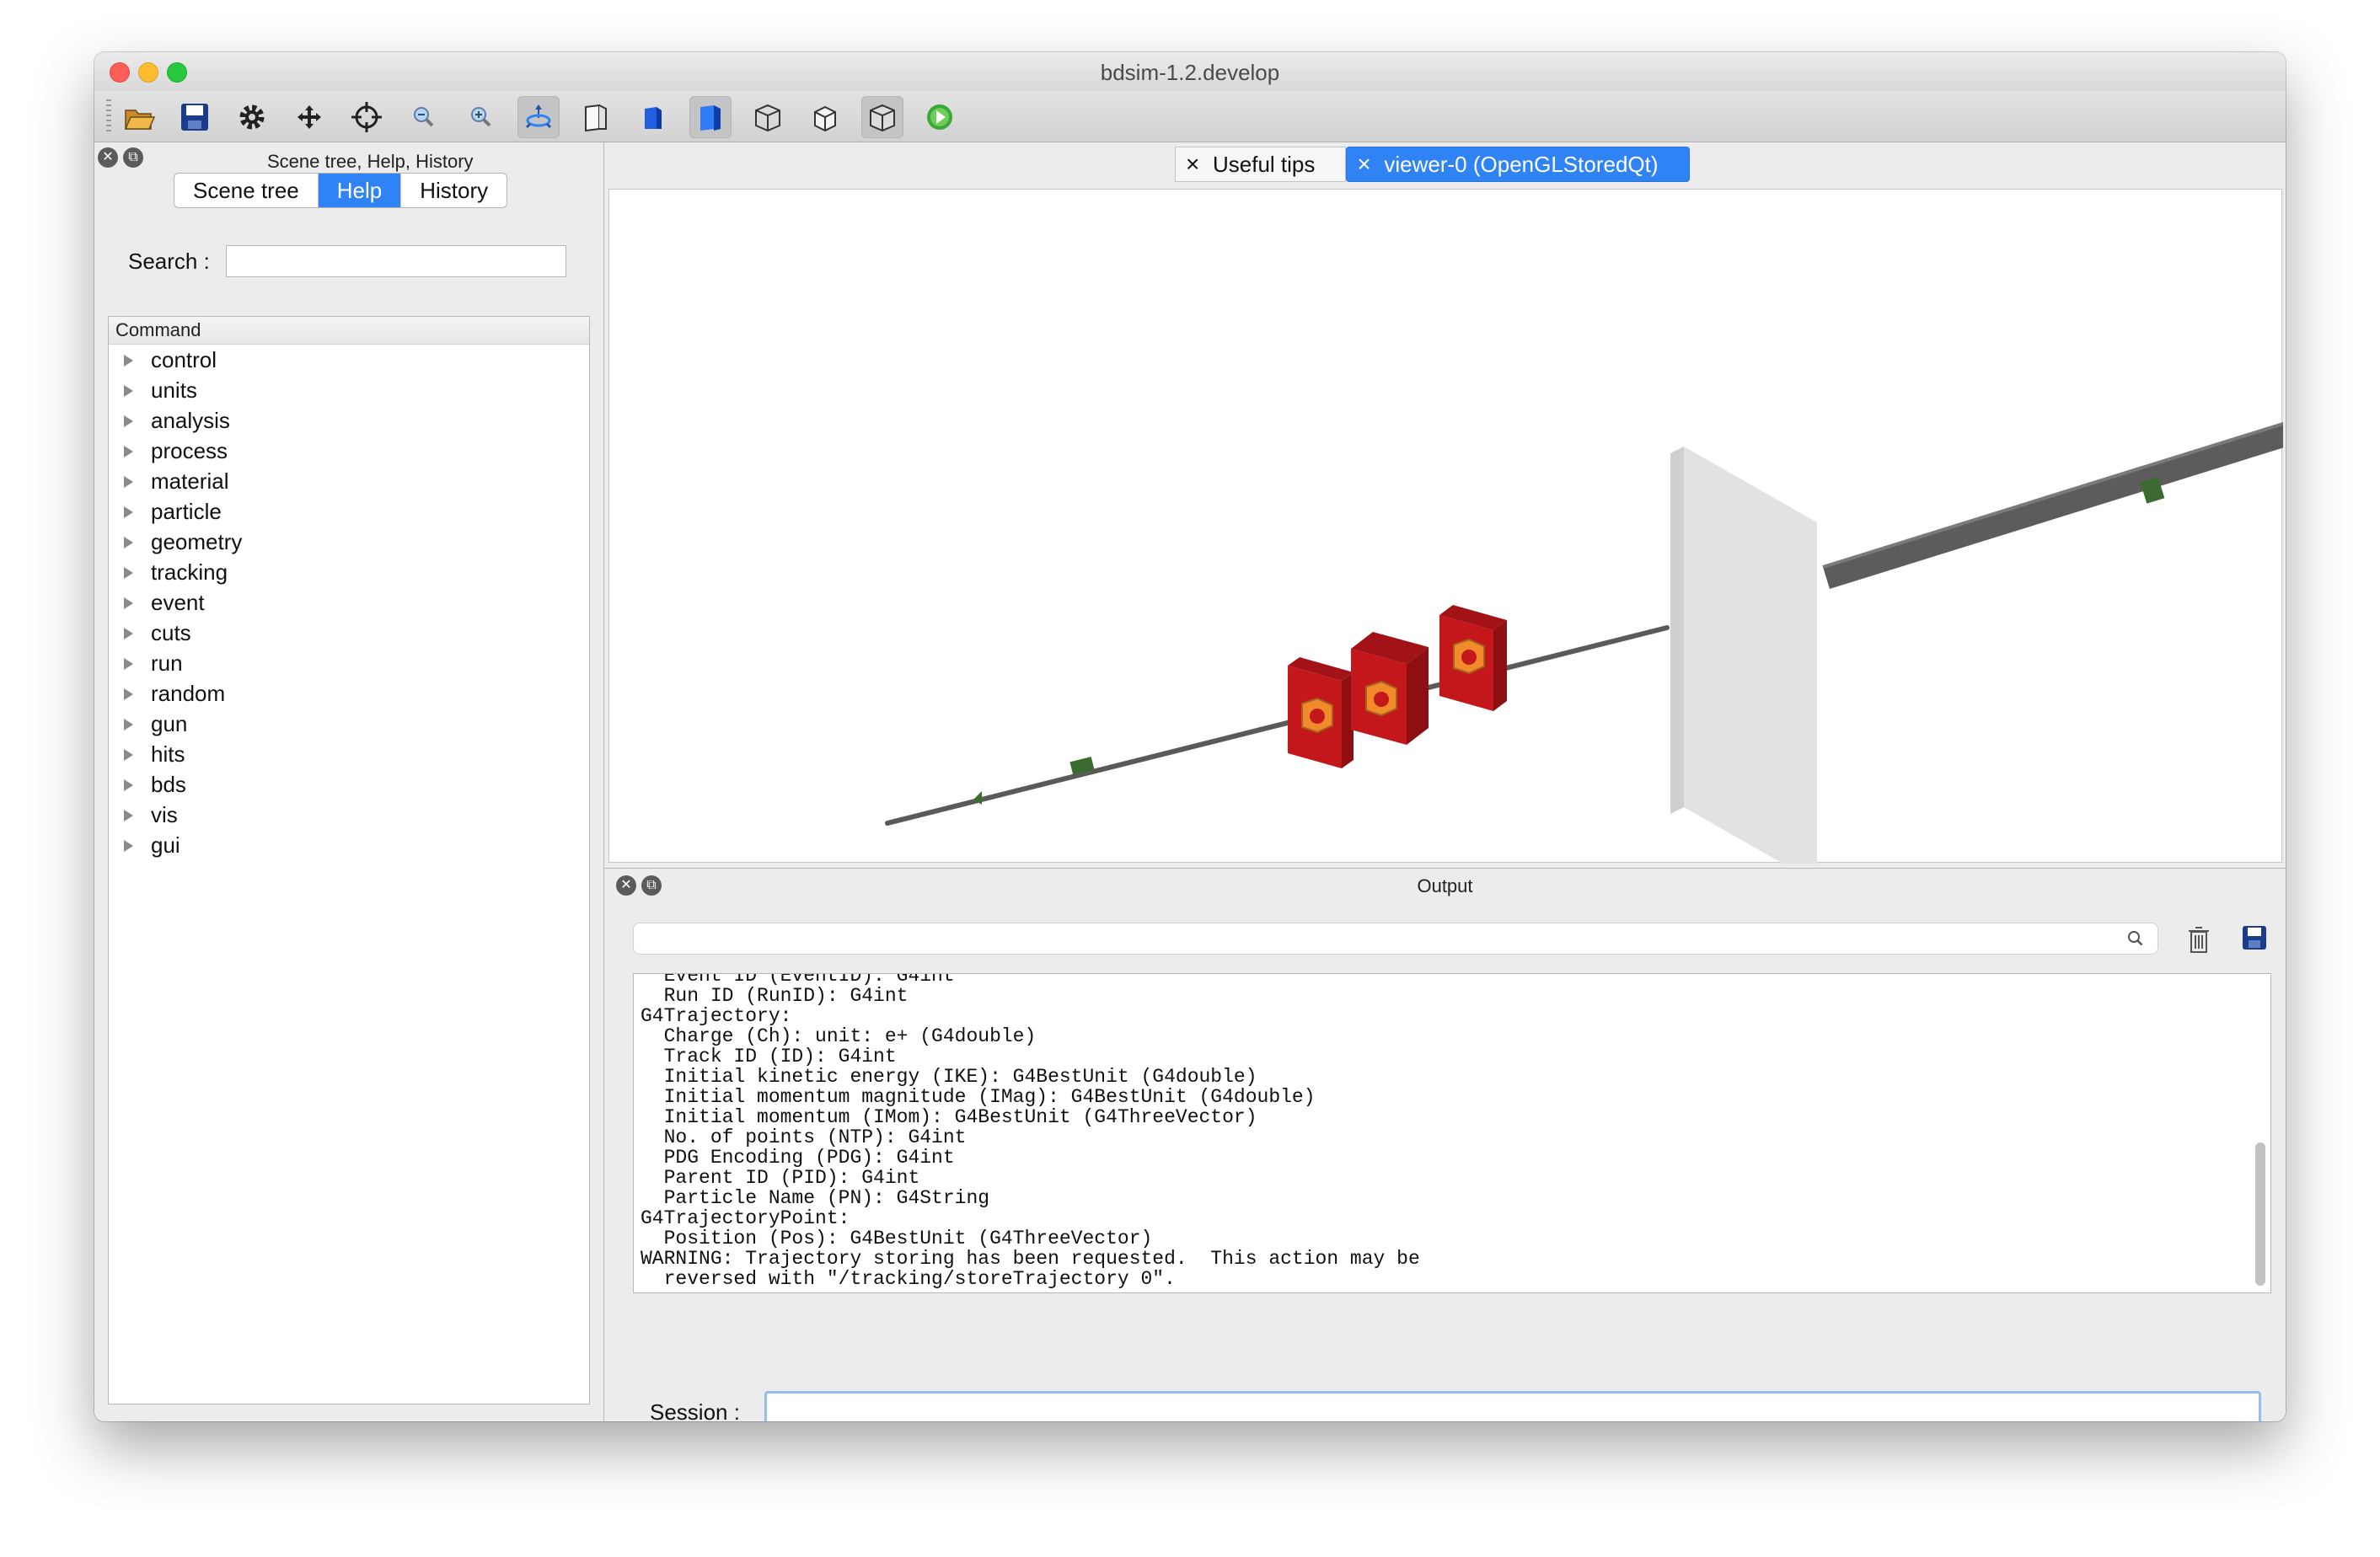  Describe the element at coordinates (2254, 938) in the screenshot. I see `save-output-icon` at that location.